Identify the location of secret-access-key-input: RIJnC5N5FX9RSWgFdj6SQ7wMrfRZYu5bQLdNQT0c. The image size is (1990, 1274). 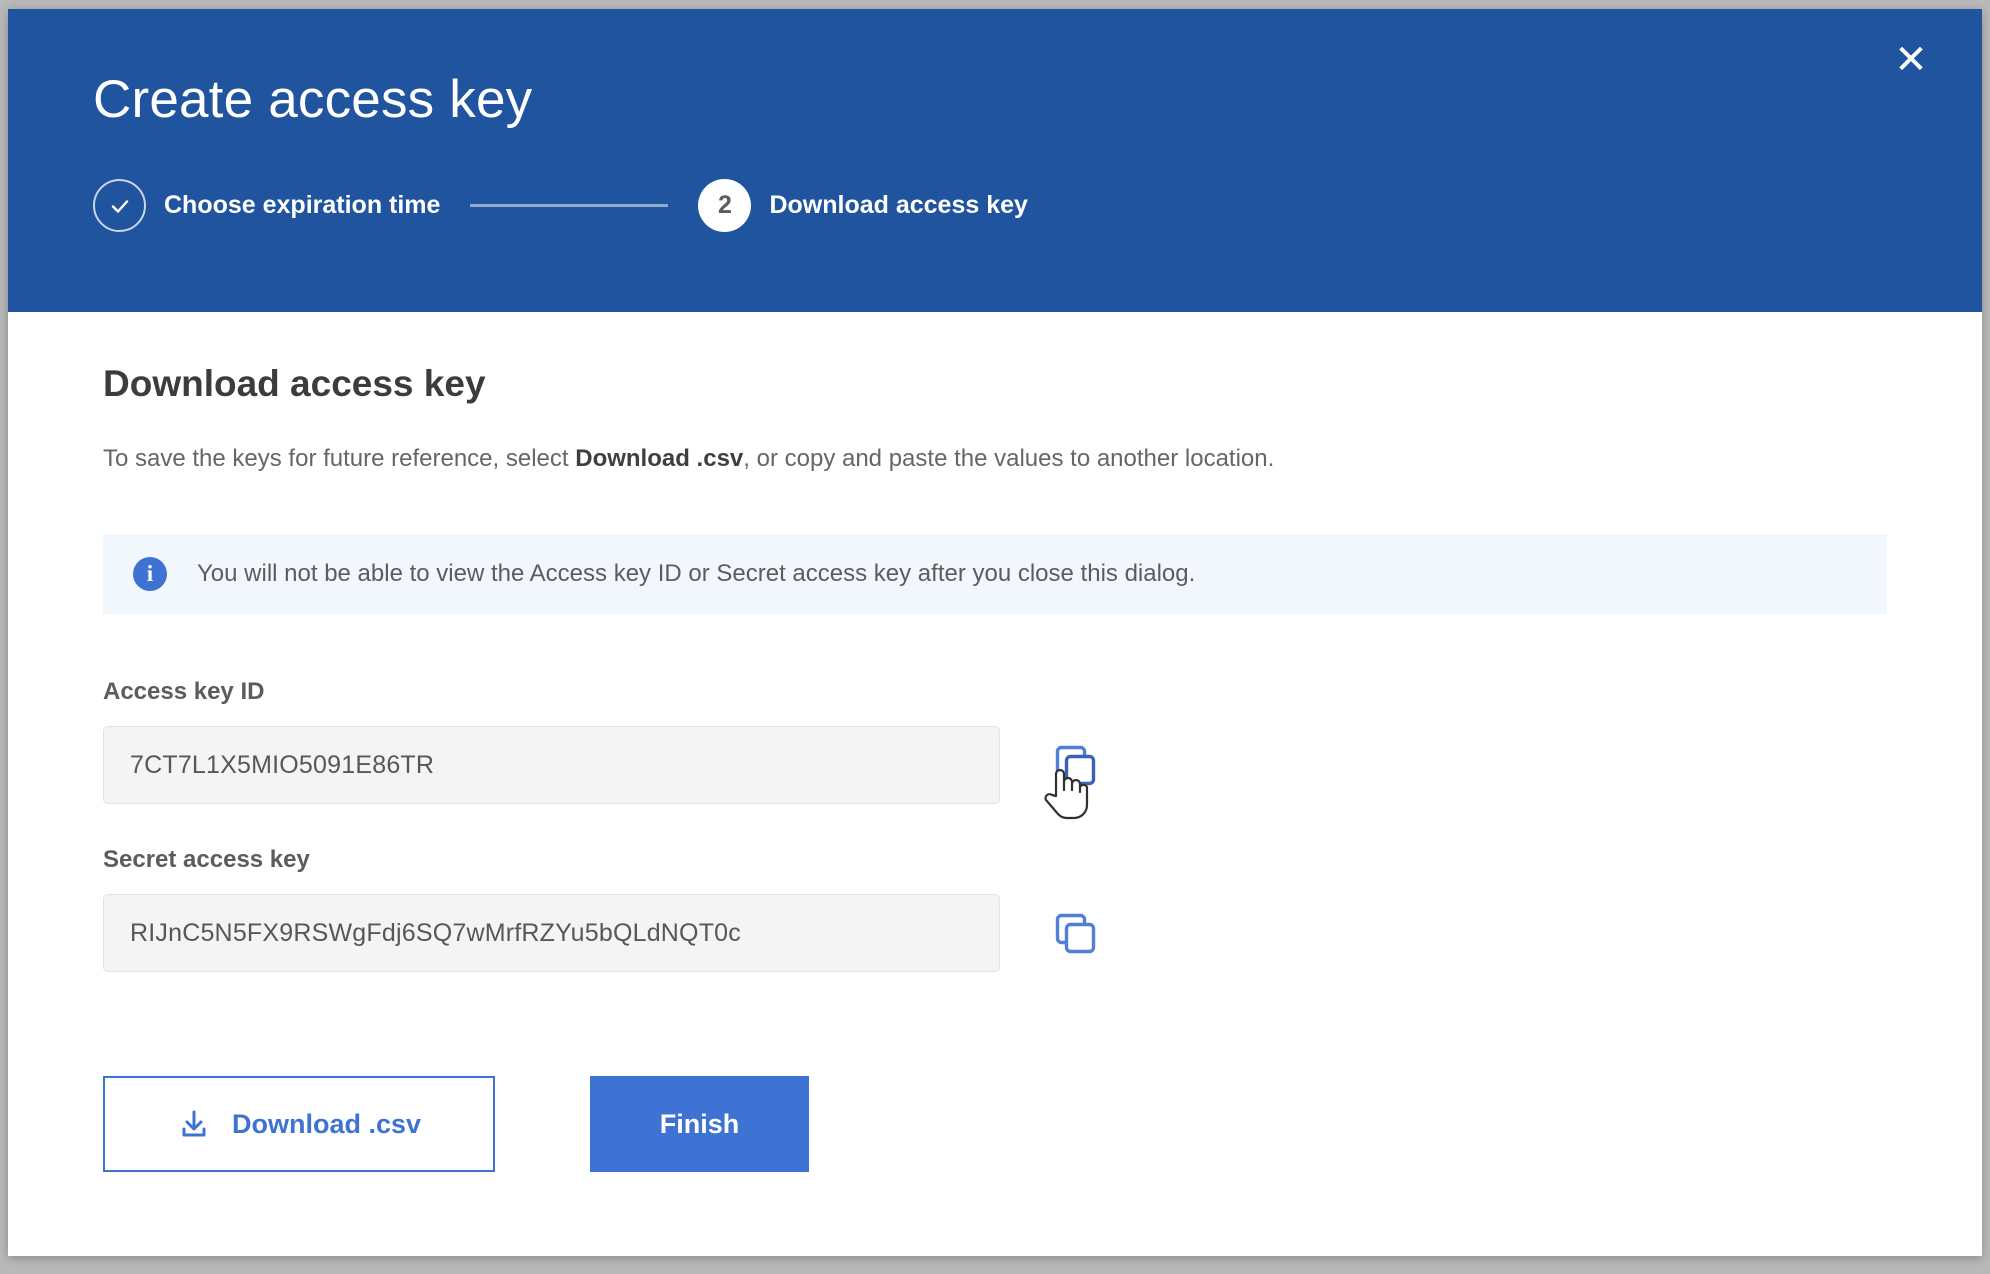
(551, 933).